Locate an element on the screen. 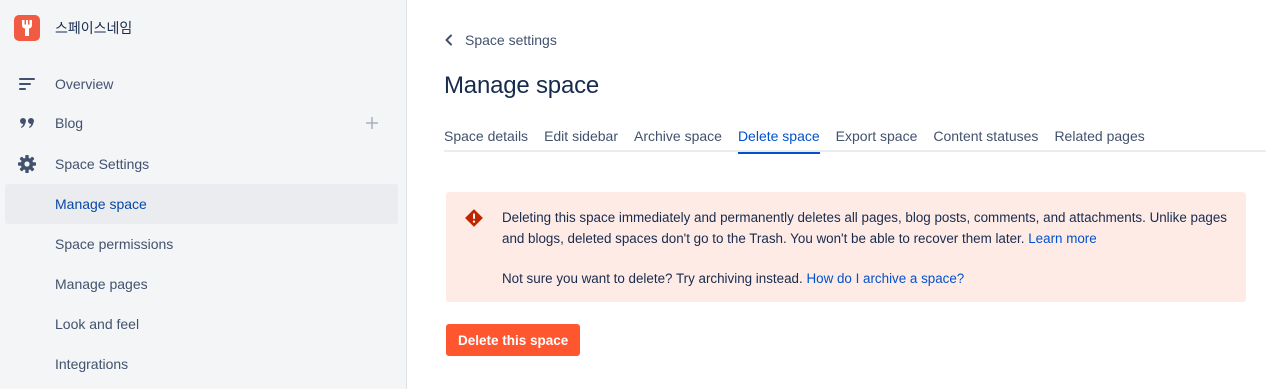  sidebar-item-label: Integrations is located at coordinates (92, 364).